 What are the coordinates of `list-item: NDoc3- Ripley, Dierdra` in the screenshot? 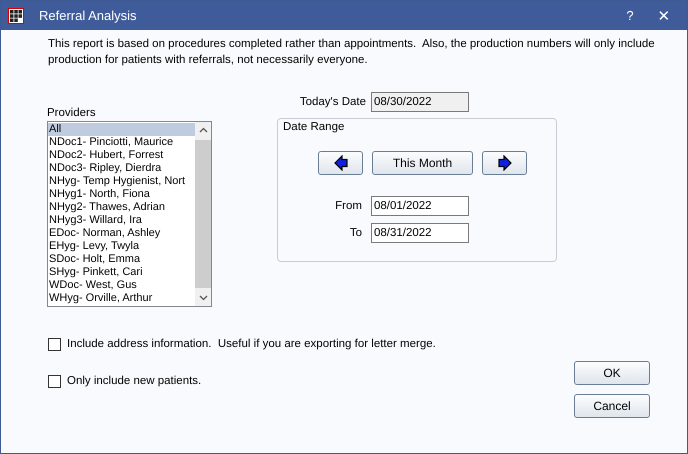 It's located at (121, 168).